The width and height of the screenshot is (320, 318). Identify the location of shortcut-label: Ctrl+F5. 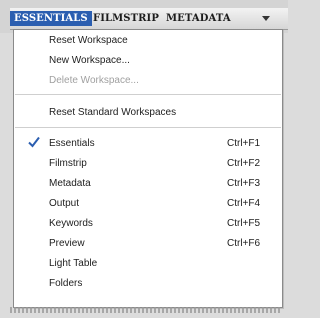
(244, 223).